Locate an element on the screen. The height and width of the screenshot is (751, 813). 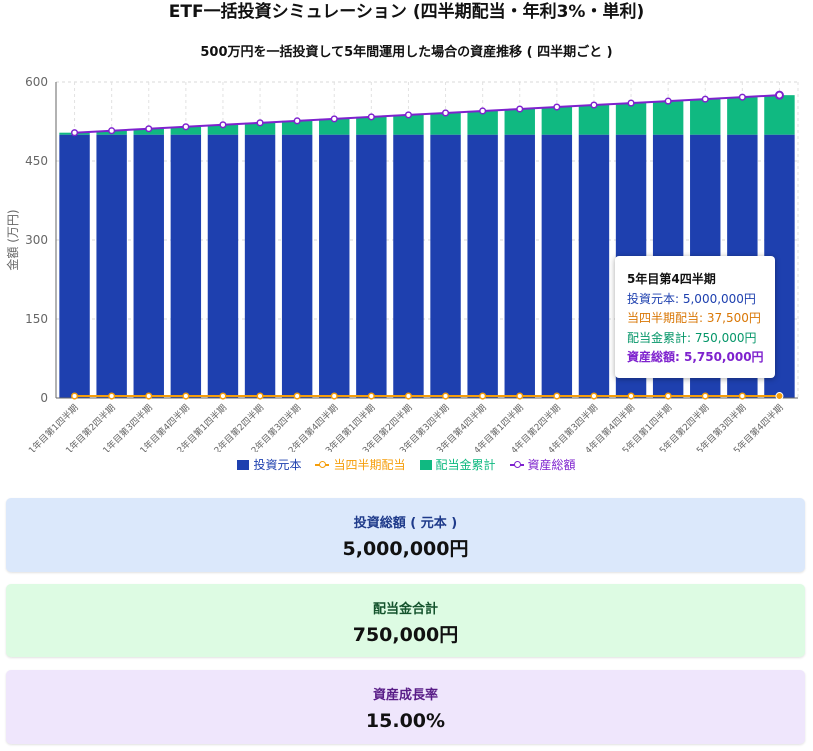
principal-summary-card: 投資総額 ( 元本 ) 5,000,000円 is located at coordinates (405, 535).